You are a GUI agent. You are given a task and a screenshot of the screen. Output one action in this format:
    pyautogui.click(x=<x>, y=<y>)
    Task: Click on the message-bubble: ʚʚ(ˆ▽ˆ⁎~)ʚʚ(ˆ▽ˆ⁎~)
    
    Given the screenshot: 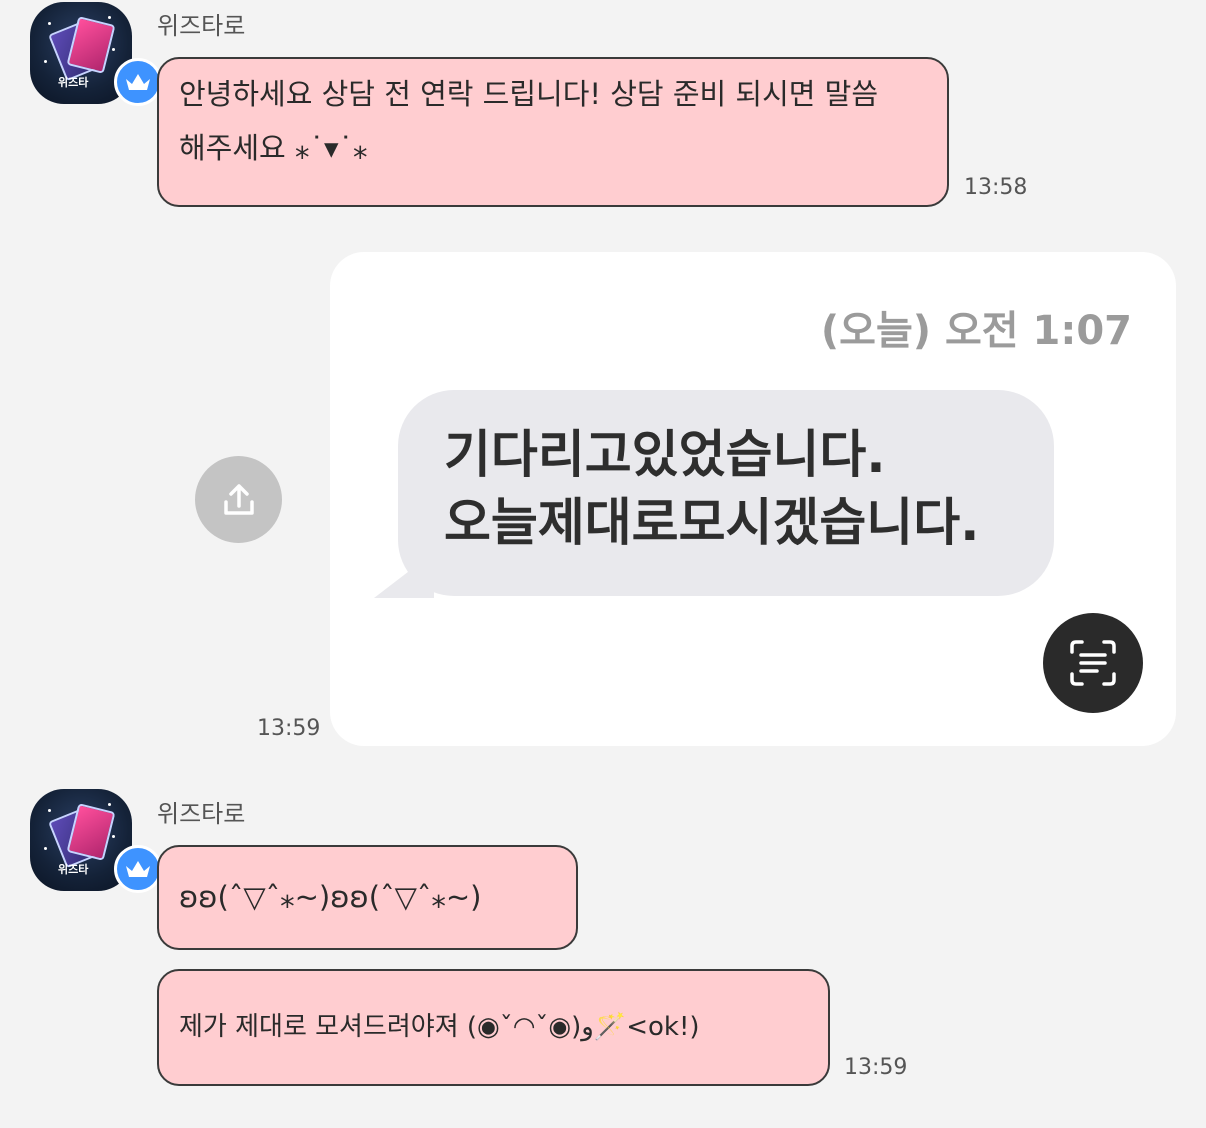 What is the action you would take?
    pyautogui.click(x=367, y=897)
    